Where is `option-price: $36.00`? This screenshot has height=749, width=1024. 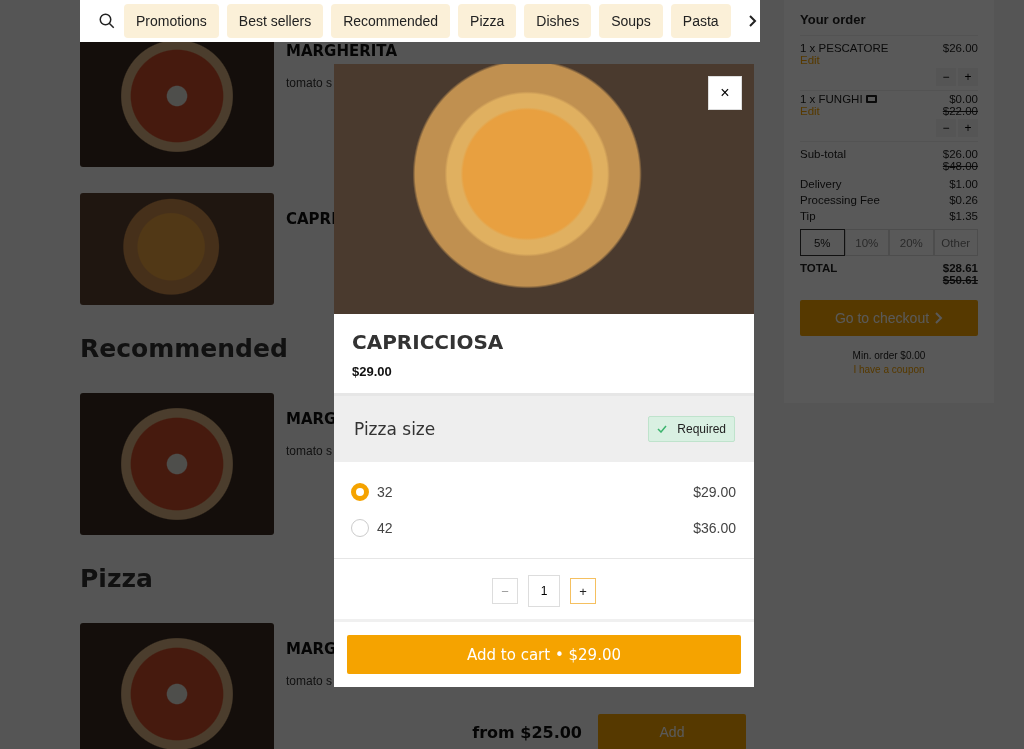
option-price: $36.00 is located at coordinates (714, 528).